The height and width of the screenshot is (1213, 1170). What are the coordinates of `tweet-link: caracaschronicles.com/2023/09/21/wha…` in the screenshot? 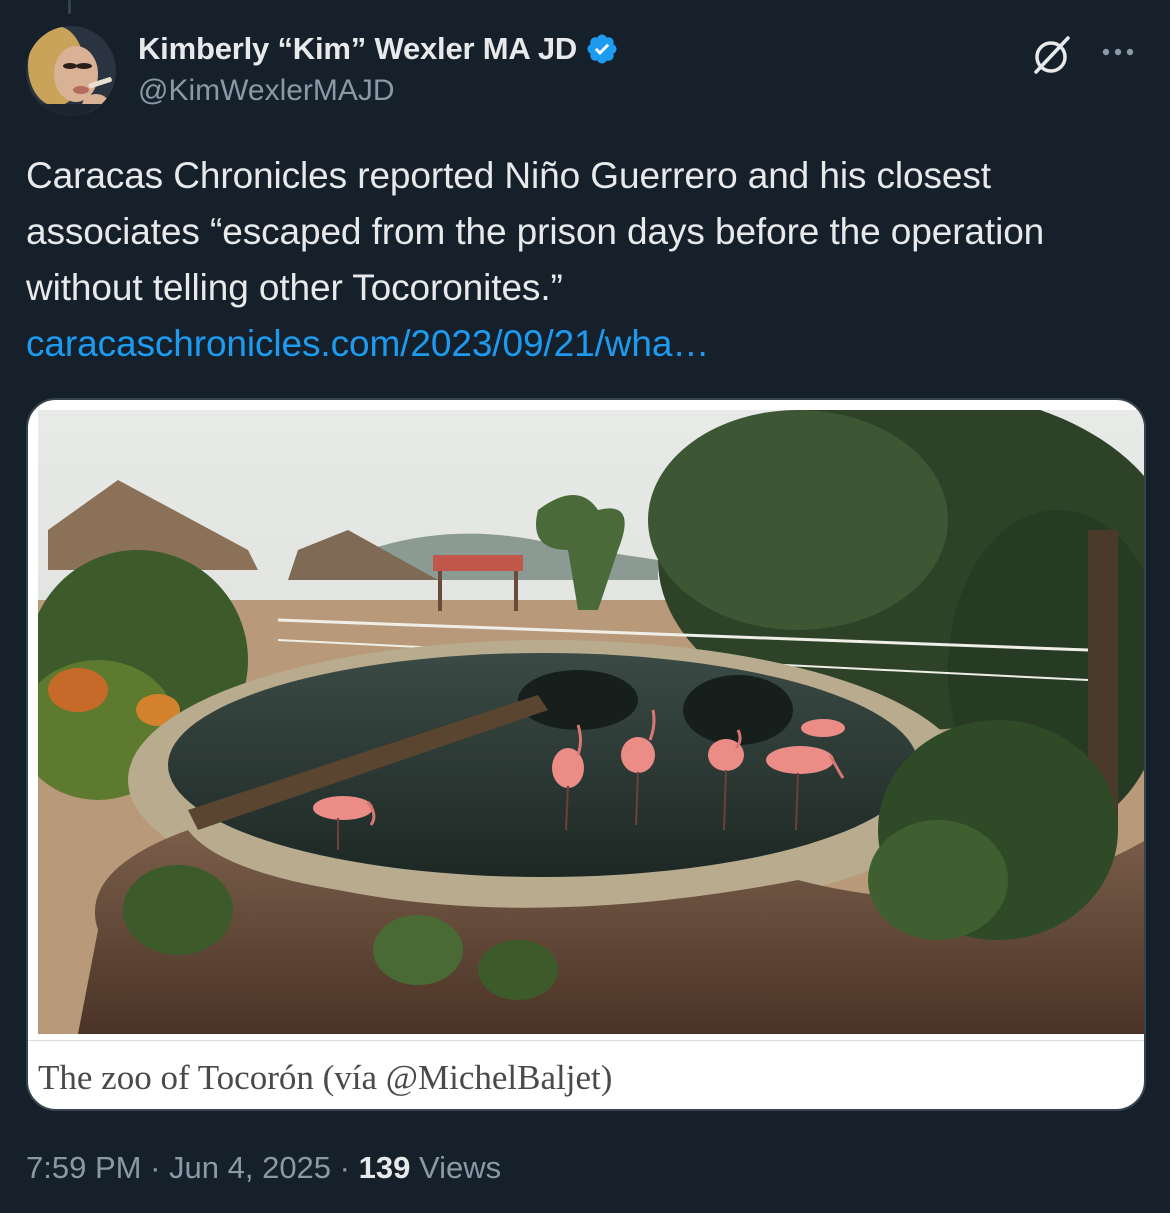 It's located at (581, 344).